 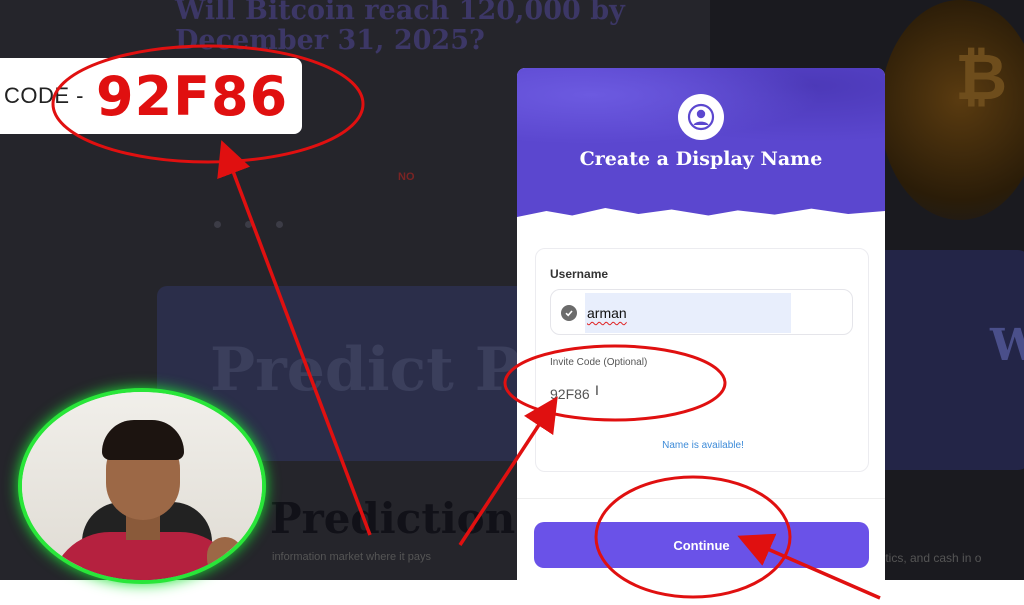 I want to click on username-input: arman, so click(x=701, y=312).